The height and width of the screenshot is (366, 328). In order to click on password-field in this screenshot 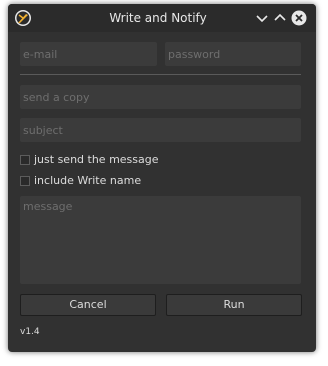, I will do `click(233, 54)`.